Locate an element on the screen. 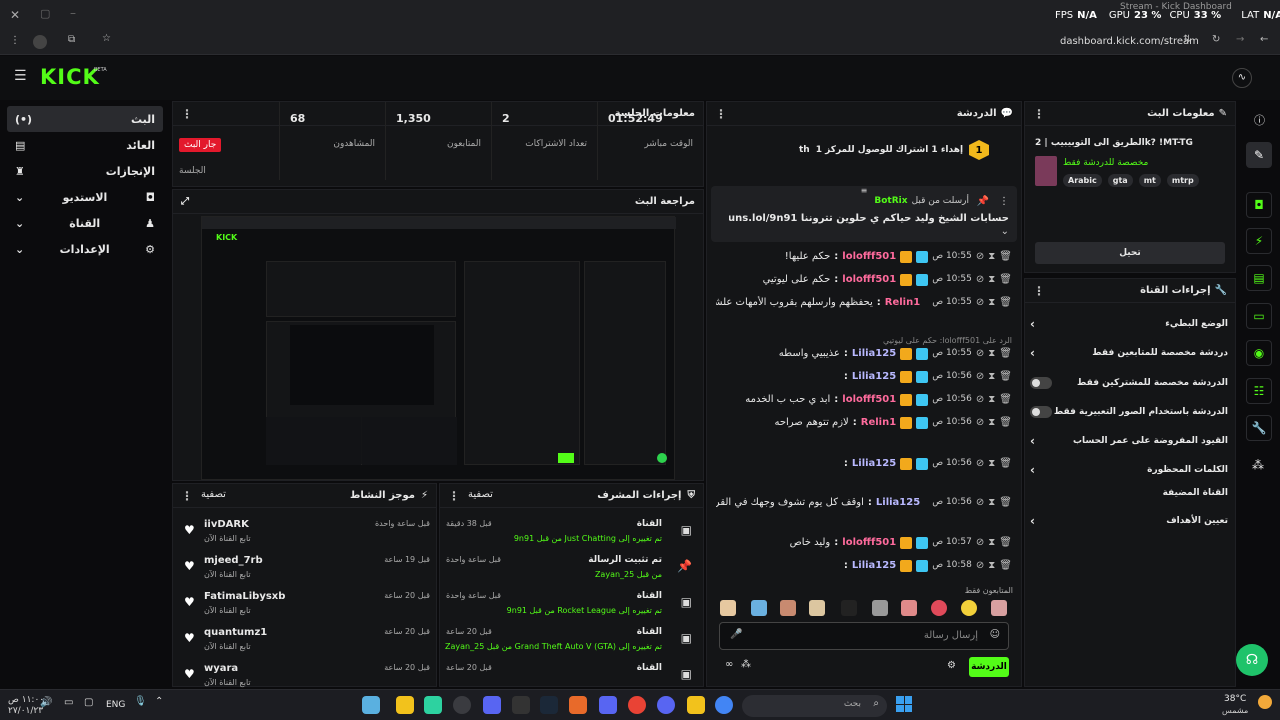  users-rail-button: ☷ is located at coordinates (1259, 391).